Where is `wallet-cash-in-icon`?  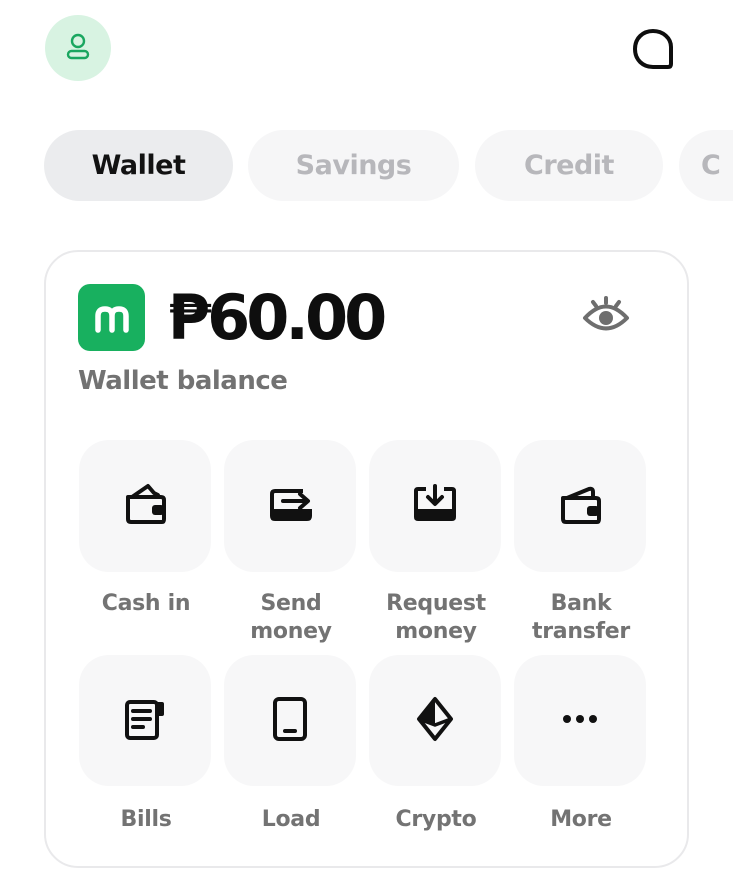 wallet-cash-in-icon is located at coordinates (145, 506).